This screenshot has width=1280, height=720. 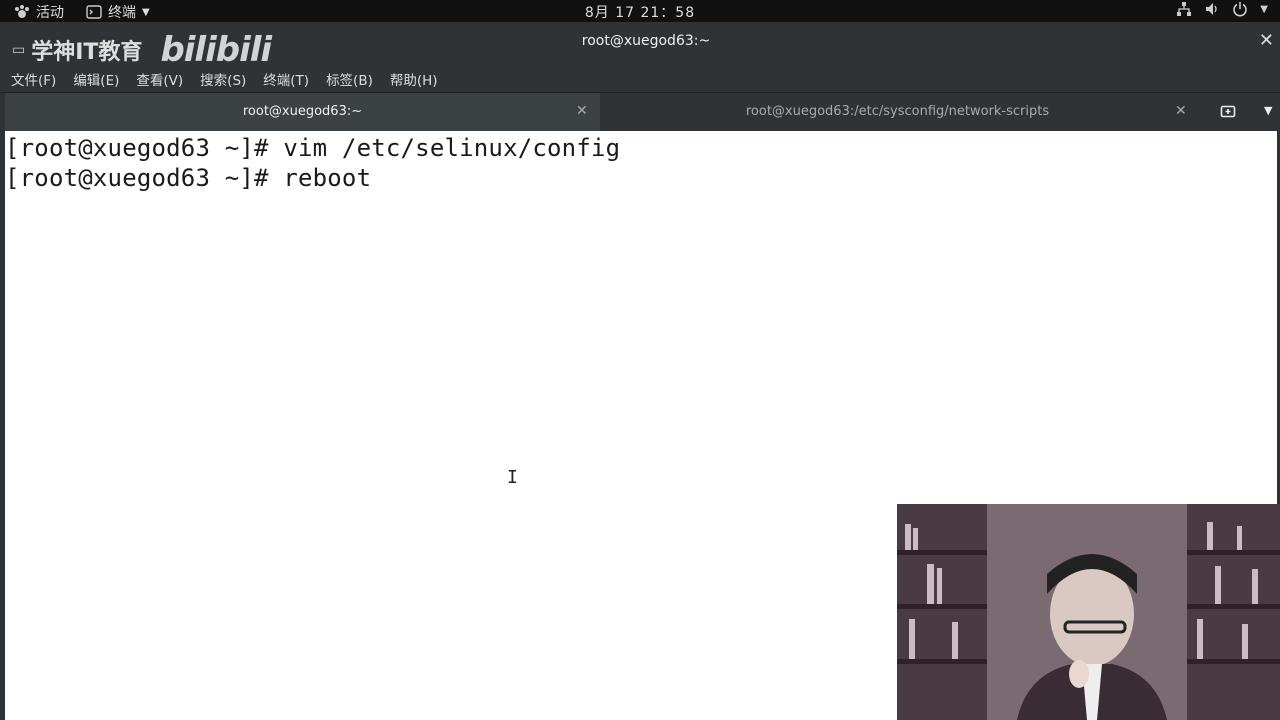 I want to click on close-icon: ✕, so click(x=1266, y=40).